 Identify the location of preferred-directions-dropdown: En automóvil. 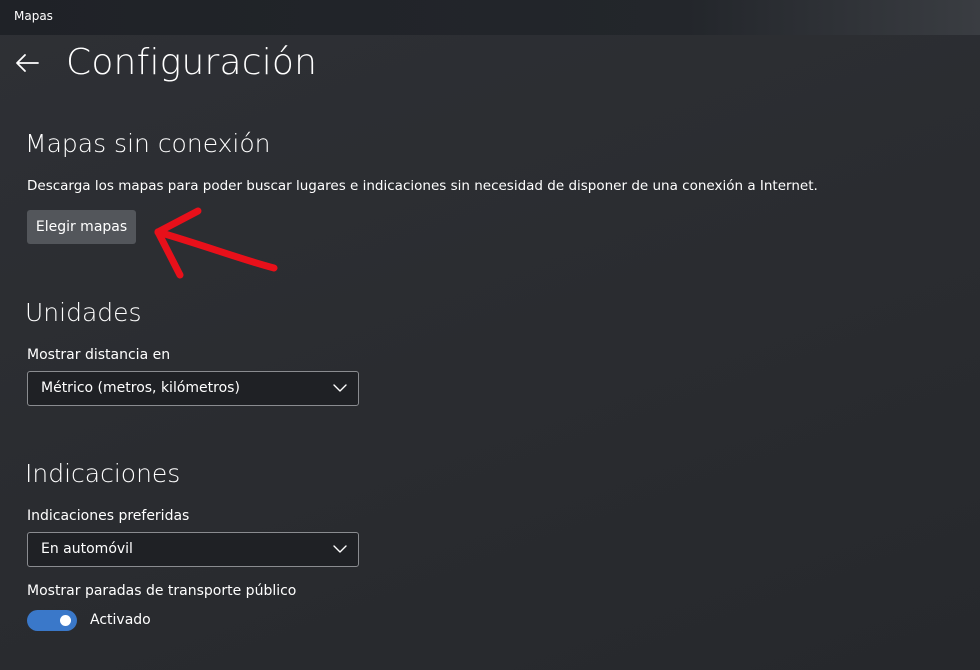
(193, 549).